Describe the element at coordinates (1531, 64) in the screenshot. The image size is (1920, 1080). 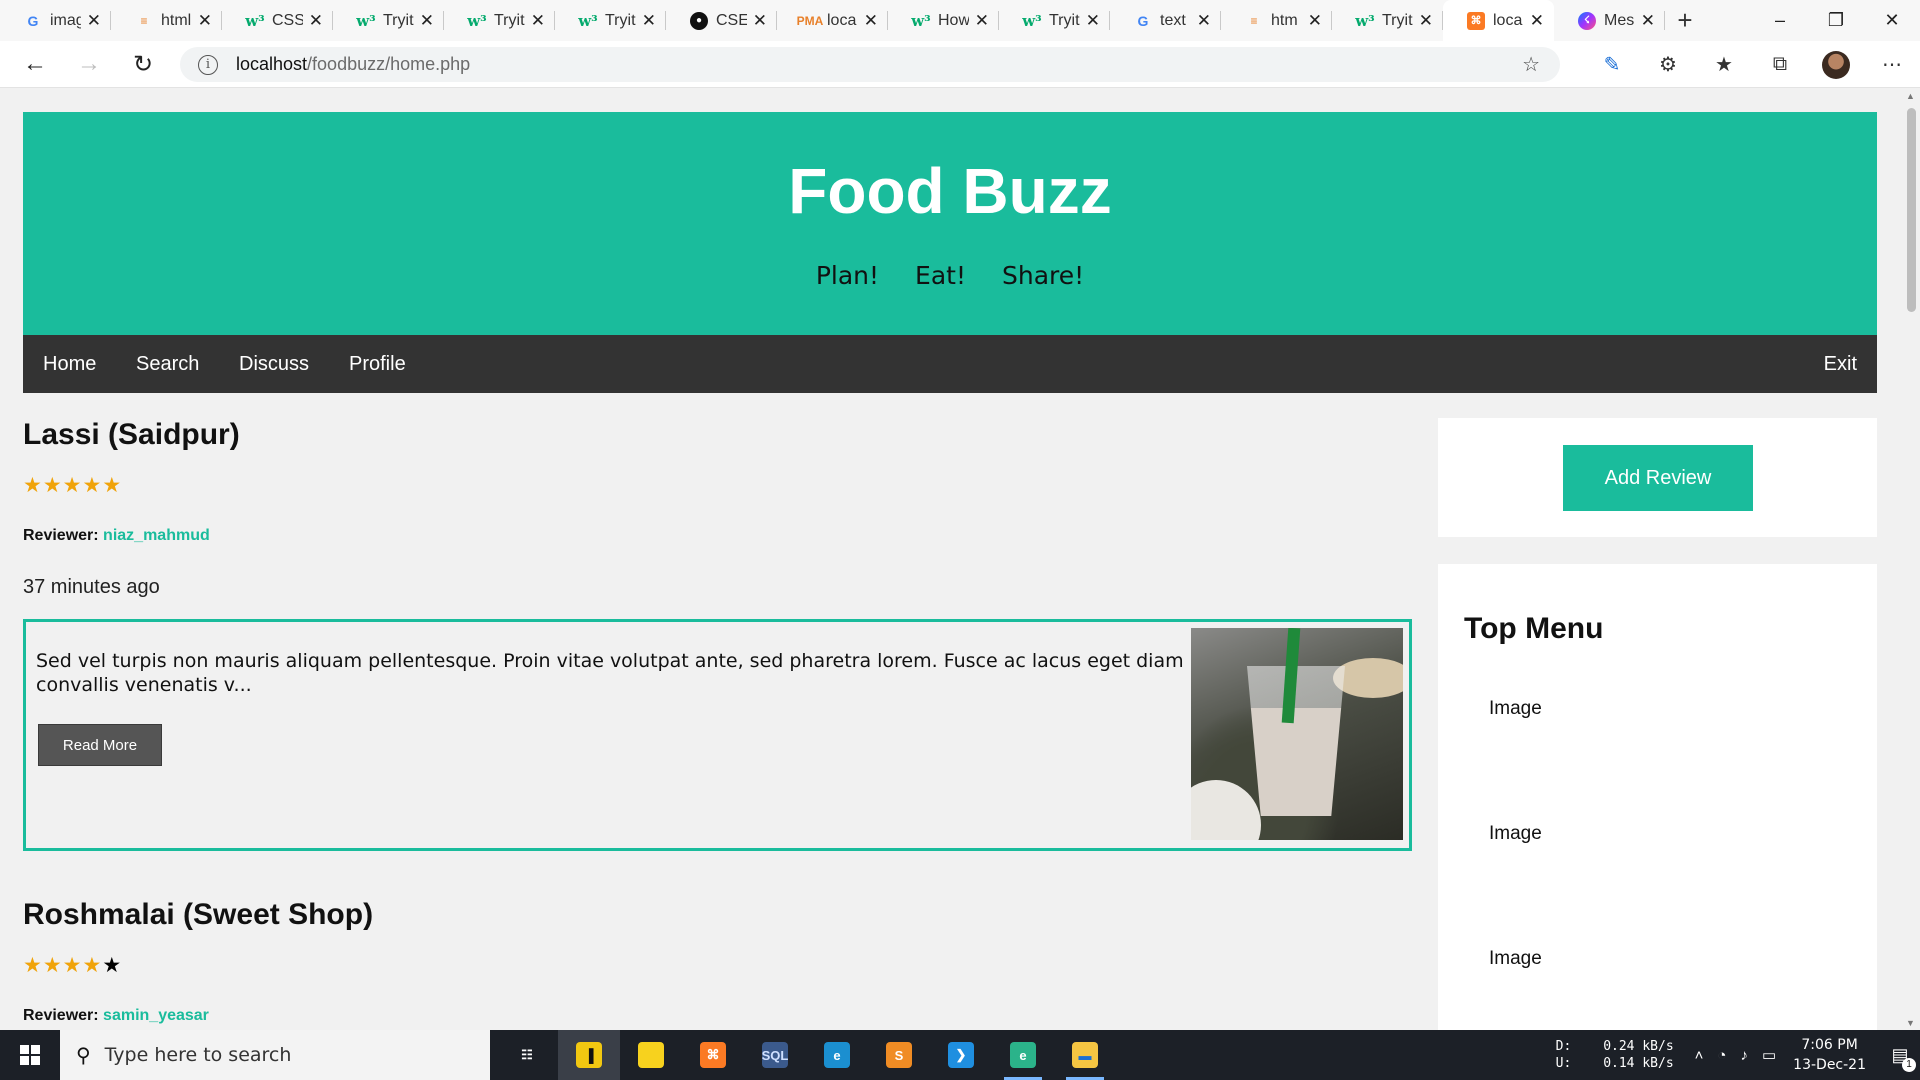
I see `add-favorite-icon: ☆` at that location.